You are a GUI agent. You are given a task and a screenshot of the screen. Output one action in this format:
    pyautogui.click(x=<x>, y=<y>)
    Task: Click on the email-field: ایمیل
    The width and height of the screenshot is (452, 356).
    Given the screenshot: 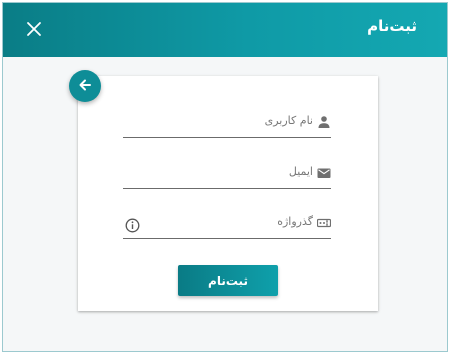 What is the action you would take?
    pyautogui.click(x=229, y=174)
    